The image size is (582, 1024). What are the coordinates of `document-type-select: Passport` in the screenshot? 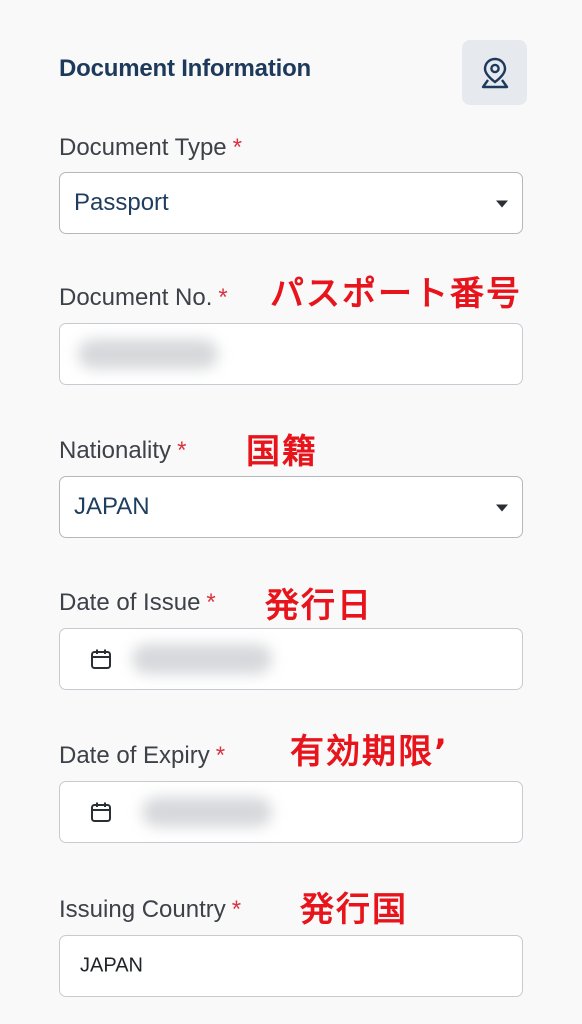 It's located at (291, 203).